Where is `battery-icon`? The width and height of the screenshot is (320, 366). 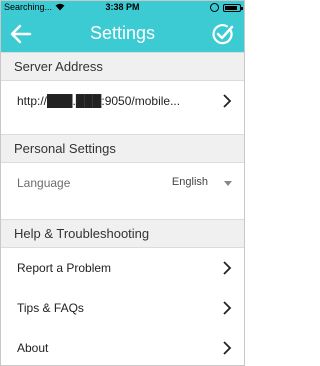 battery-icon is located at coordinates (233, 7).